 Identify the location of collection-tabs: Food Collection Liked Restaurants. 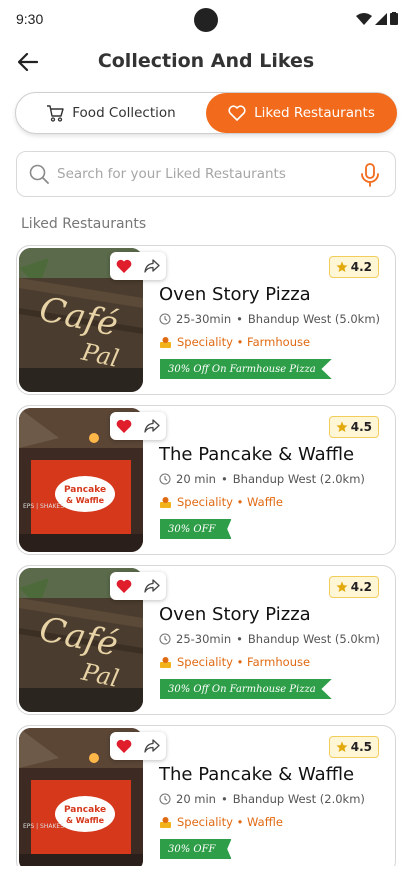
(206, 113).